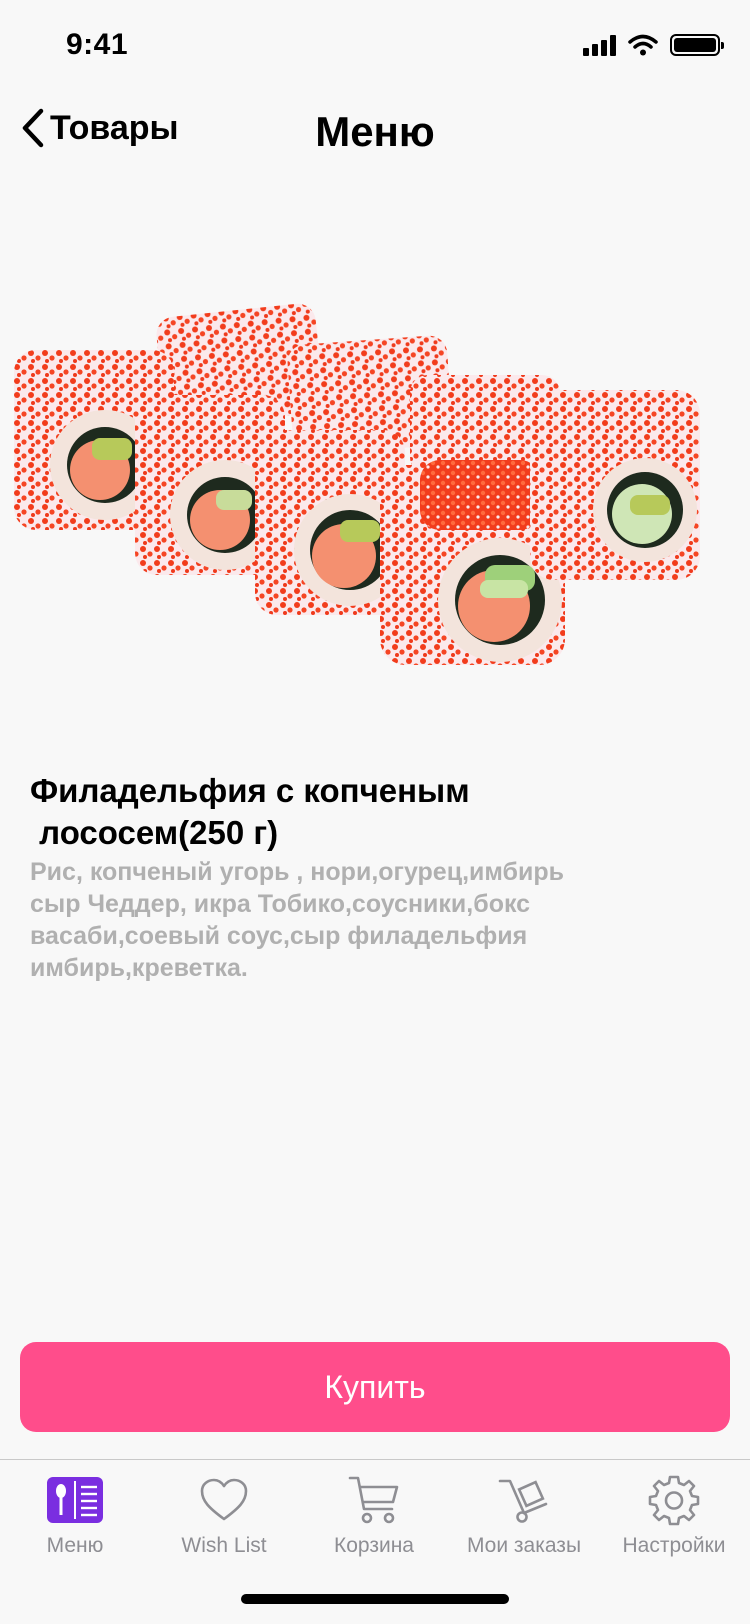 Image resolution: width=750 pixels, height=1624 pixels. What do you see at coordinates (375, 1387) in the screenshot?
I see `buy-button: Купить` at bounding box center [375, 1387].